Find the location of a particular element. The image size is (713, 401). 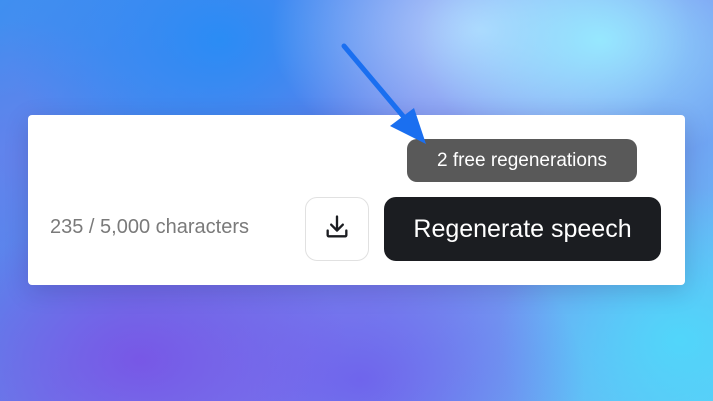

download-icon is located at coordinates (337, 229).